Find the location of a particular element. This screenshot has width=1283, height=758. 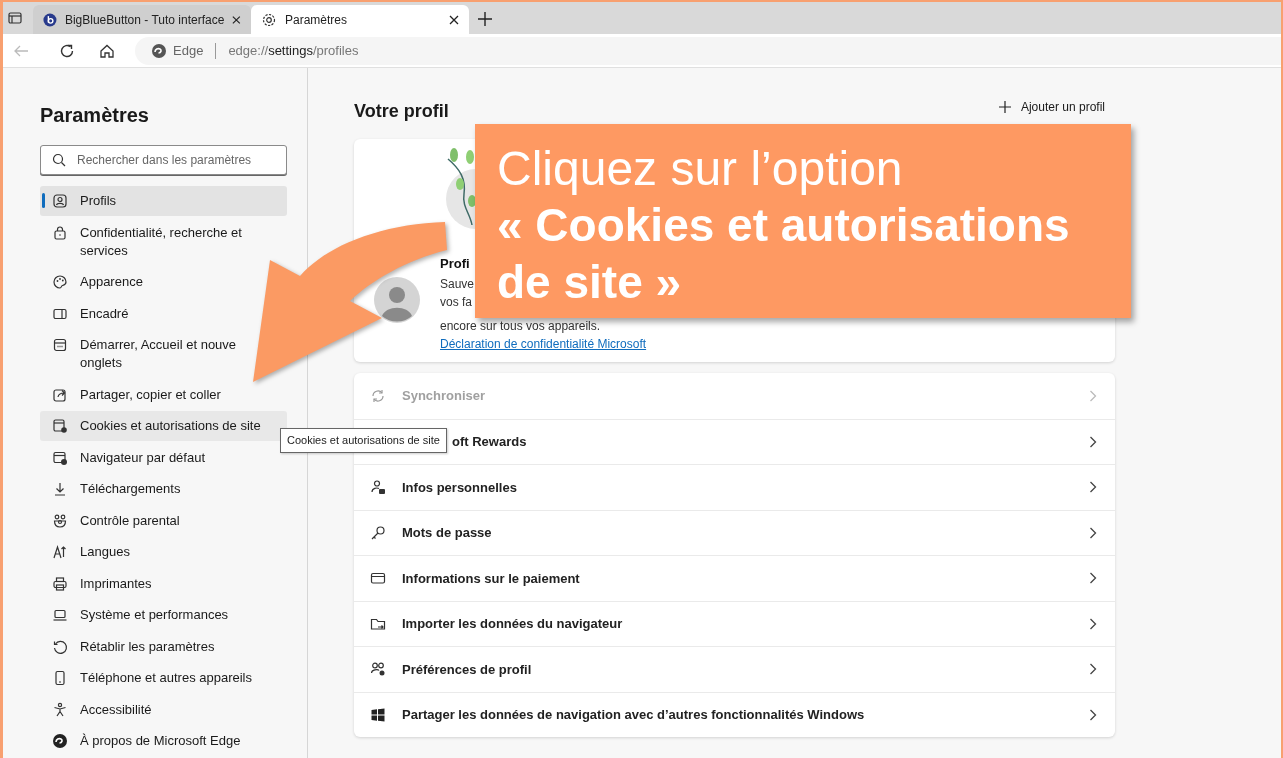

settings-row: Infos personnelles is located at coordinates (734, 487).